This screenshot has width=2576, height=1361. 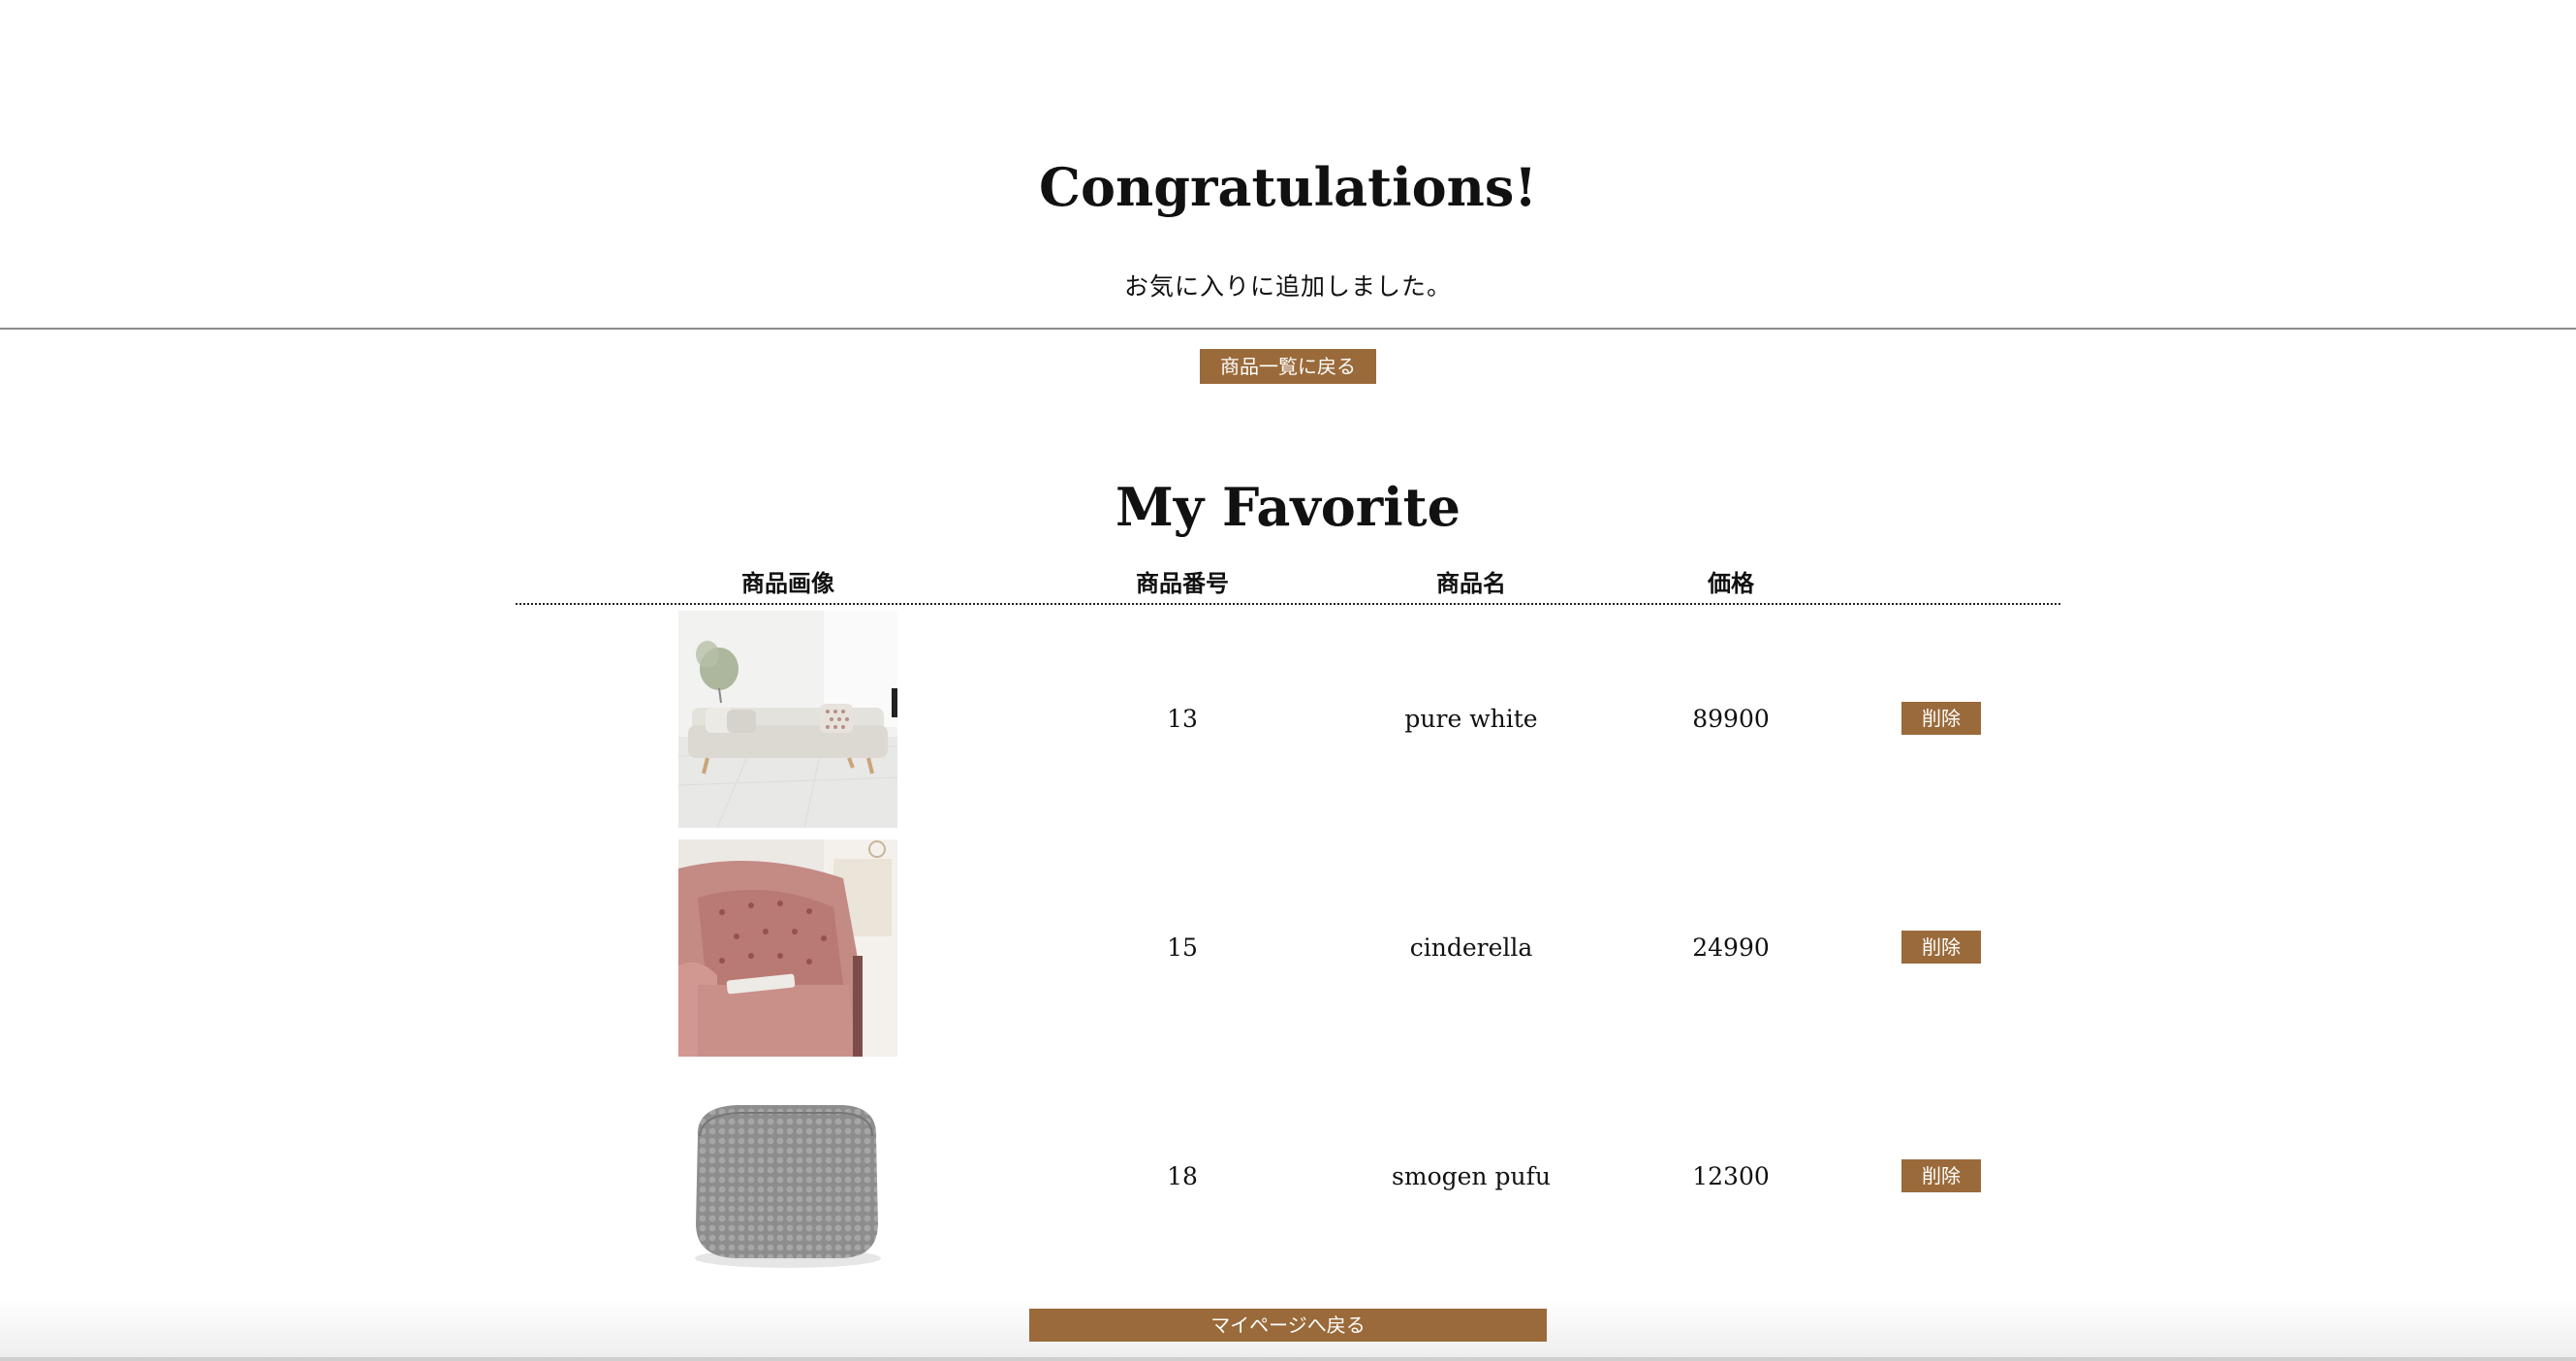 I want to click on grey-knit-pouf-image, so click(x=787, y=1176).